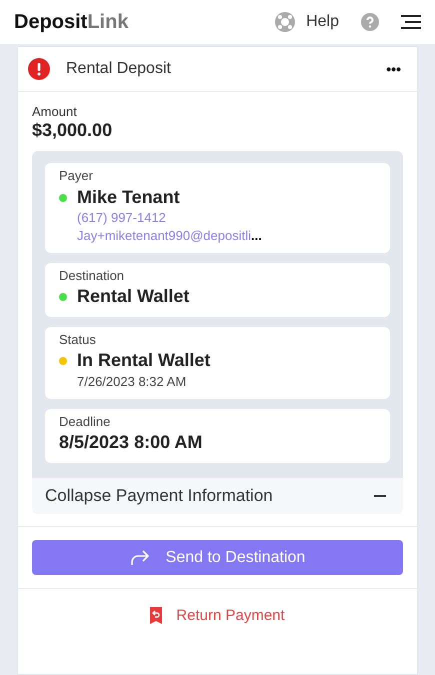 The height and width of the screenshot is (675, 435). I want to click on send-button: Send to Destination, so click(217, 557).